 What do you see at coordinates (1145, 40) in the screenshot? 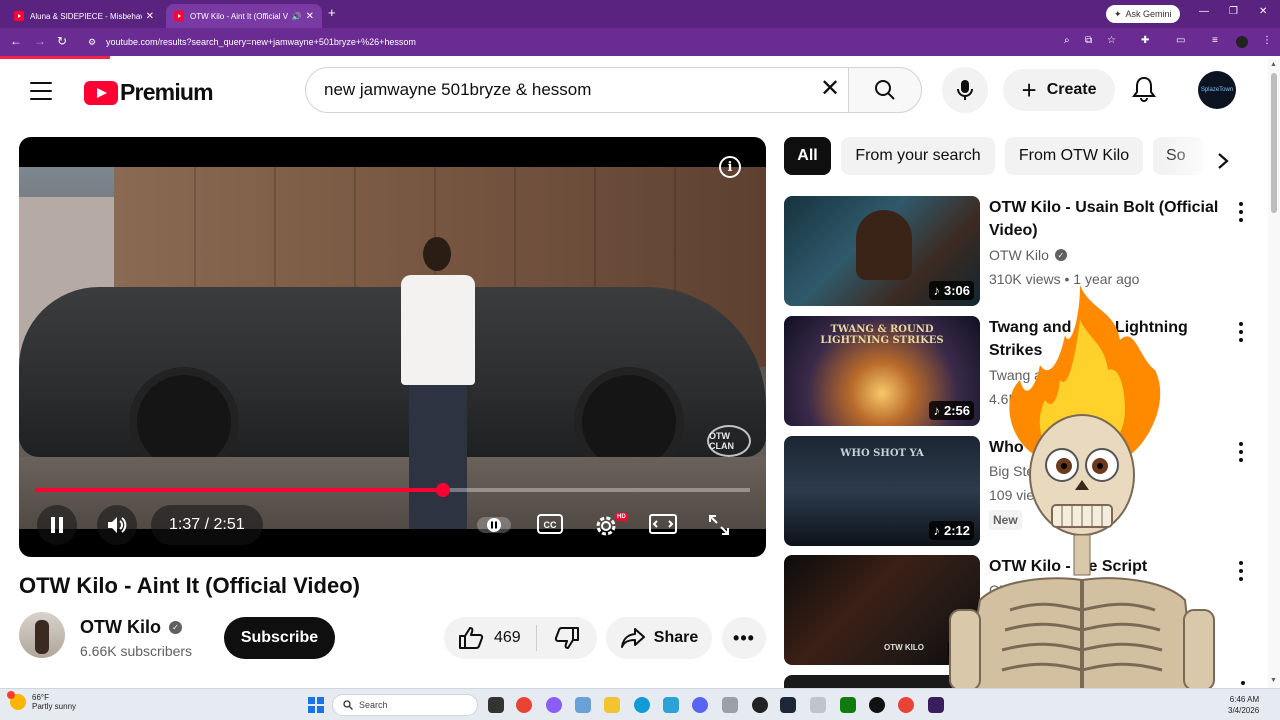
I see `extensions-icon: ✚` at bounding box center [1145, 40].